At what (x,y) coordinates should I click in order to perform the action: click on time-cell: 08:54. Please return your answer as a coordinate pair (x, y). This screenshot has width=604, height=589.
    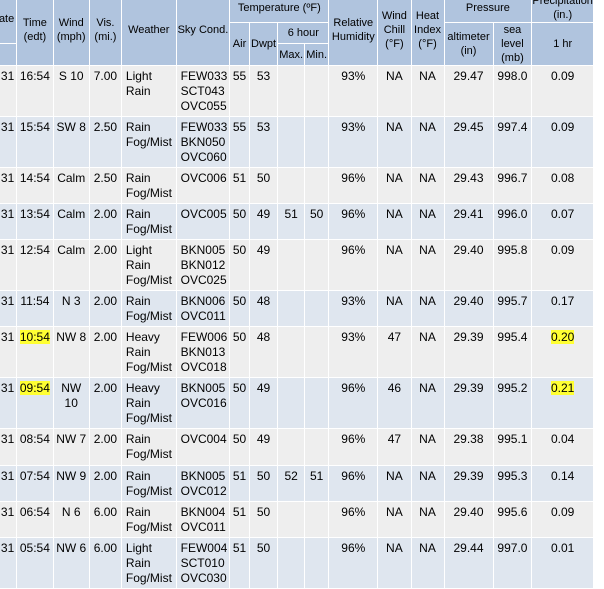
    Looking at the image, I should click on (35, 447).